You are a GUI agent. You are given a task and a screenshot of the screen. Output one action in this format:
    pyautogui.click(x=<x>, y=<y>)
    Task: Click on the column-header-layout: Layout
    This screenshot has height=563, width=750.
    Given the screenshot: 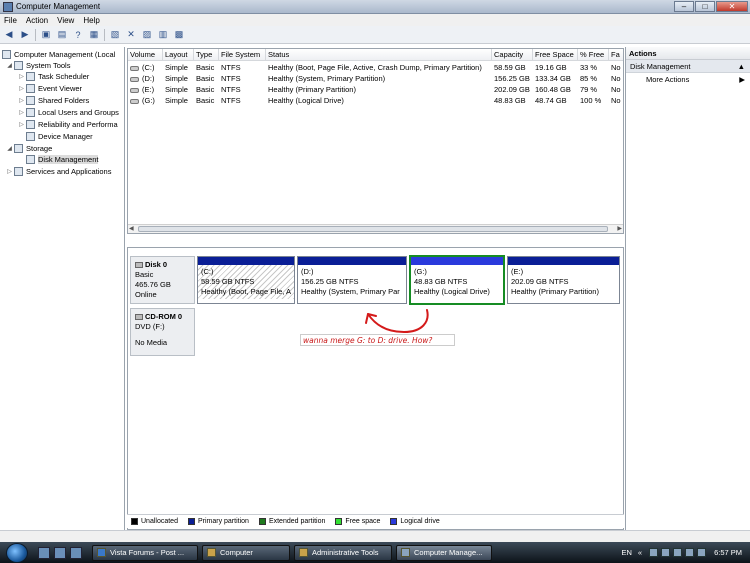 What is the action you would take?
    pyautogui.click(x=178, y=55)
    